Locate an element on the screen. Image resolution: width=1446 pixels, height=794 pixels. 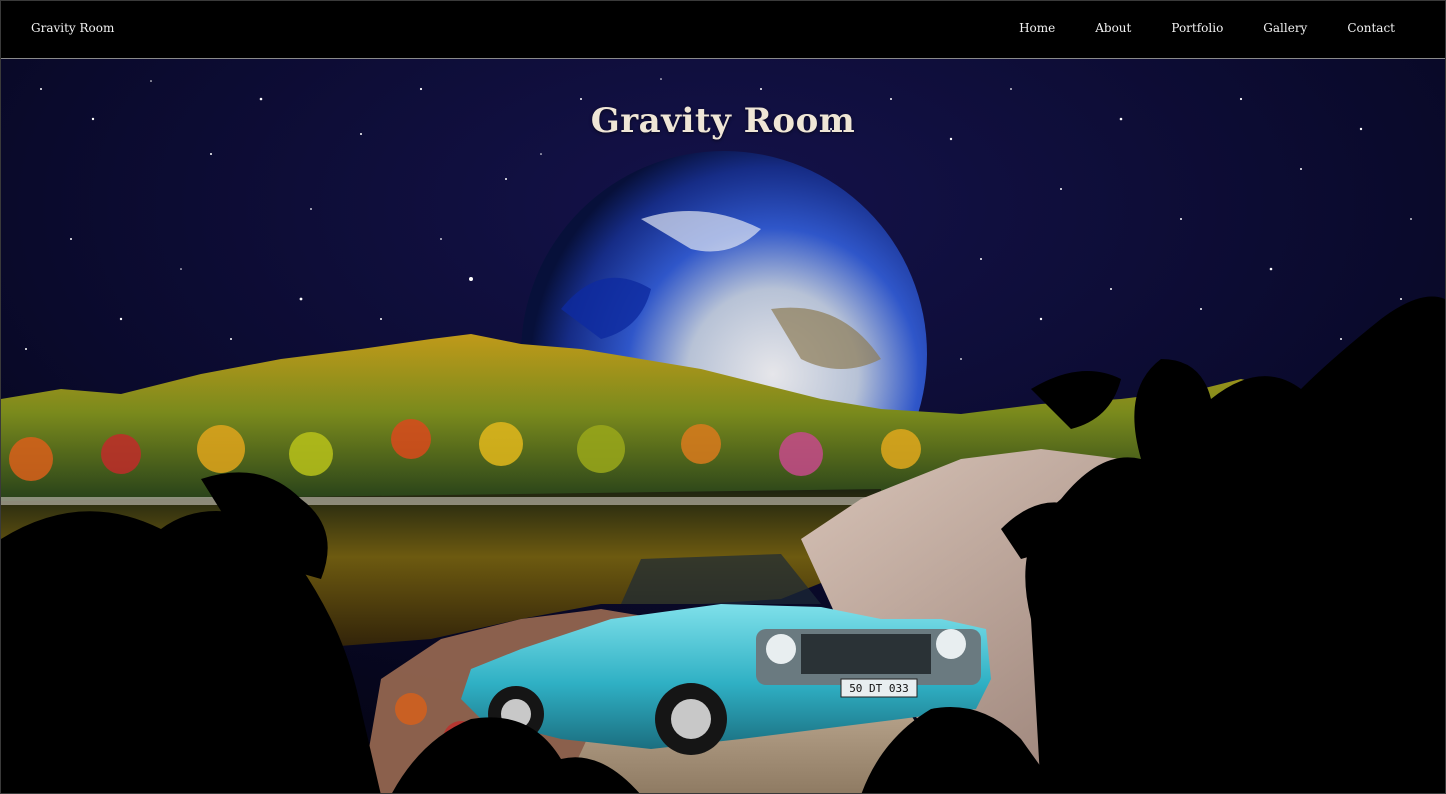
nav-link-contact: Contact is located at coordinates (1371, 28).